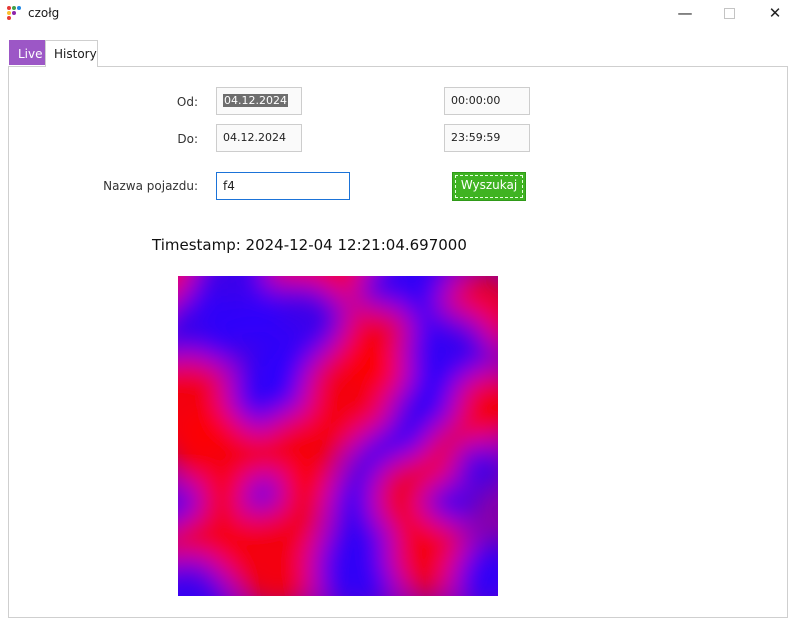  What do you see at coordinates (487, 138) in the screenshot?
I see `to-time-input: 23:59:59` at bounding box center [487, 138].